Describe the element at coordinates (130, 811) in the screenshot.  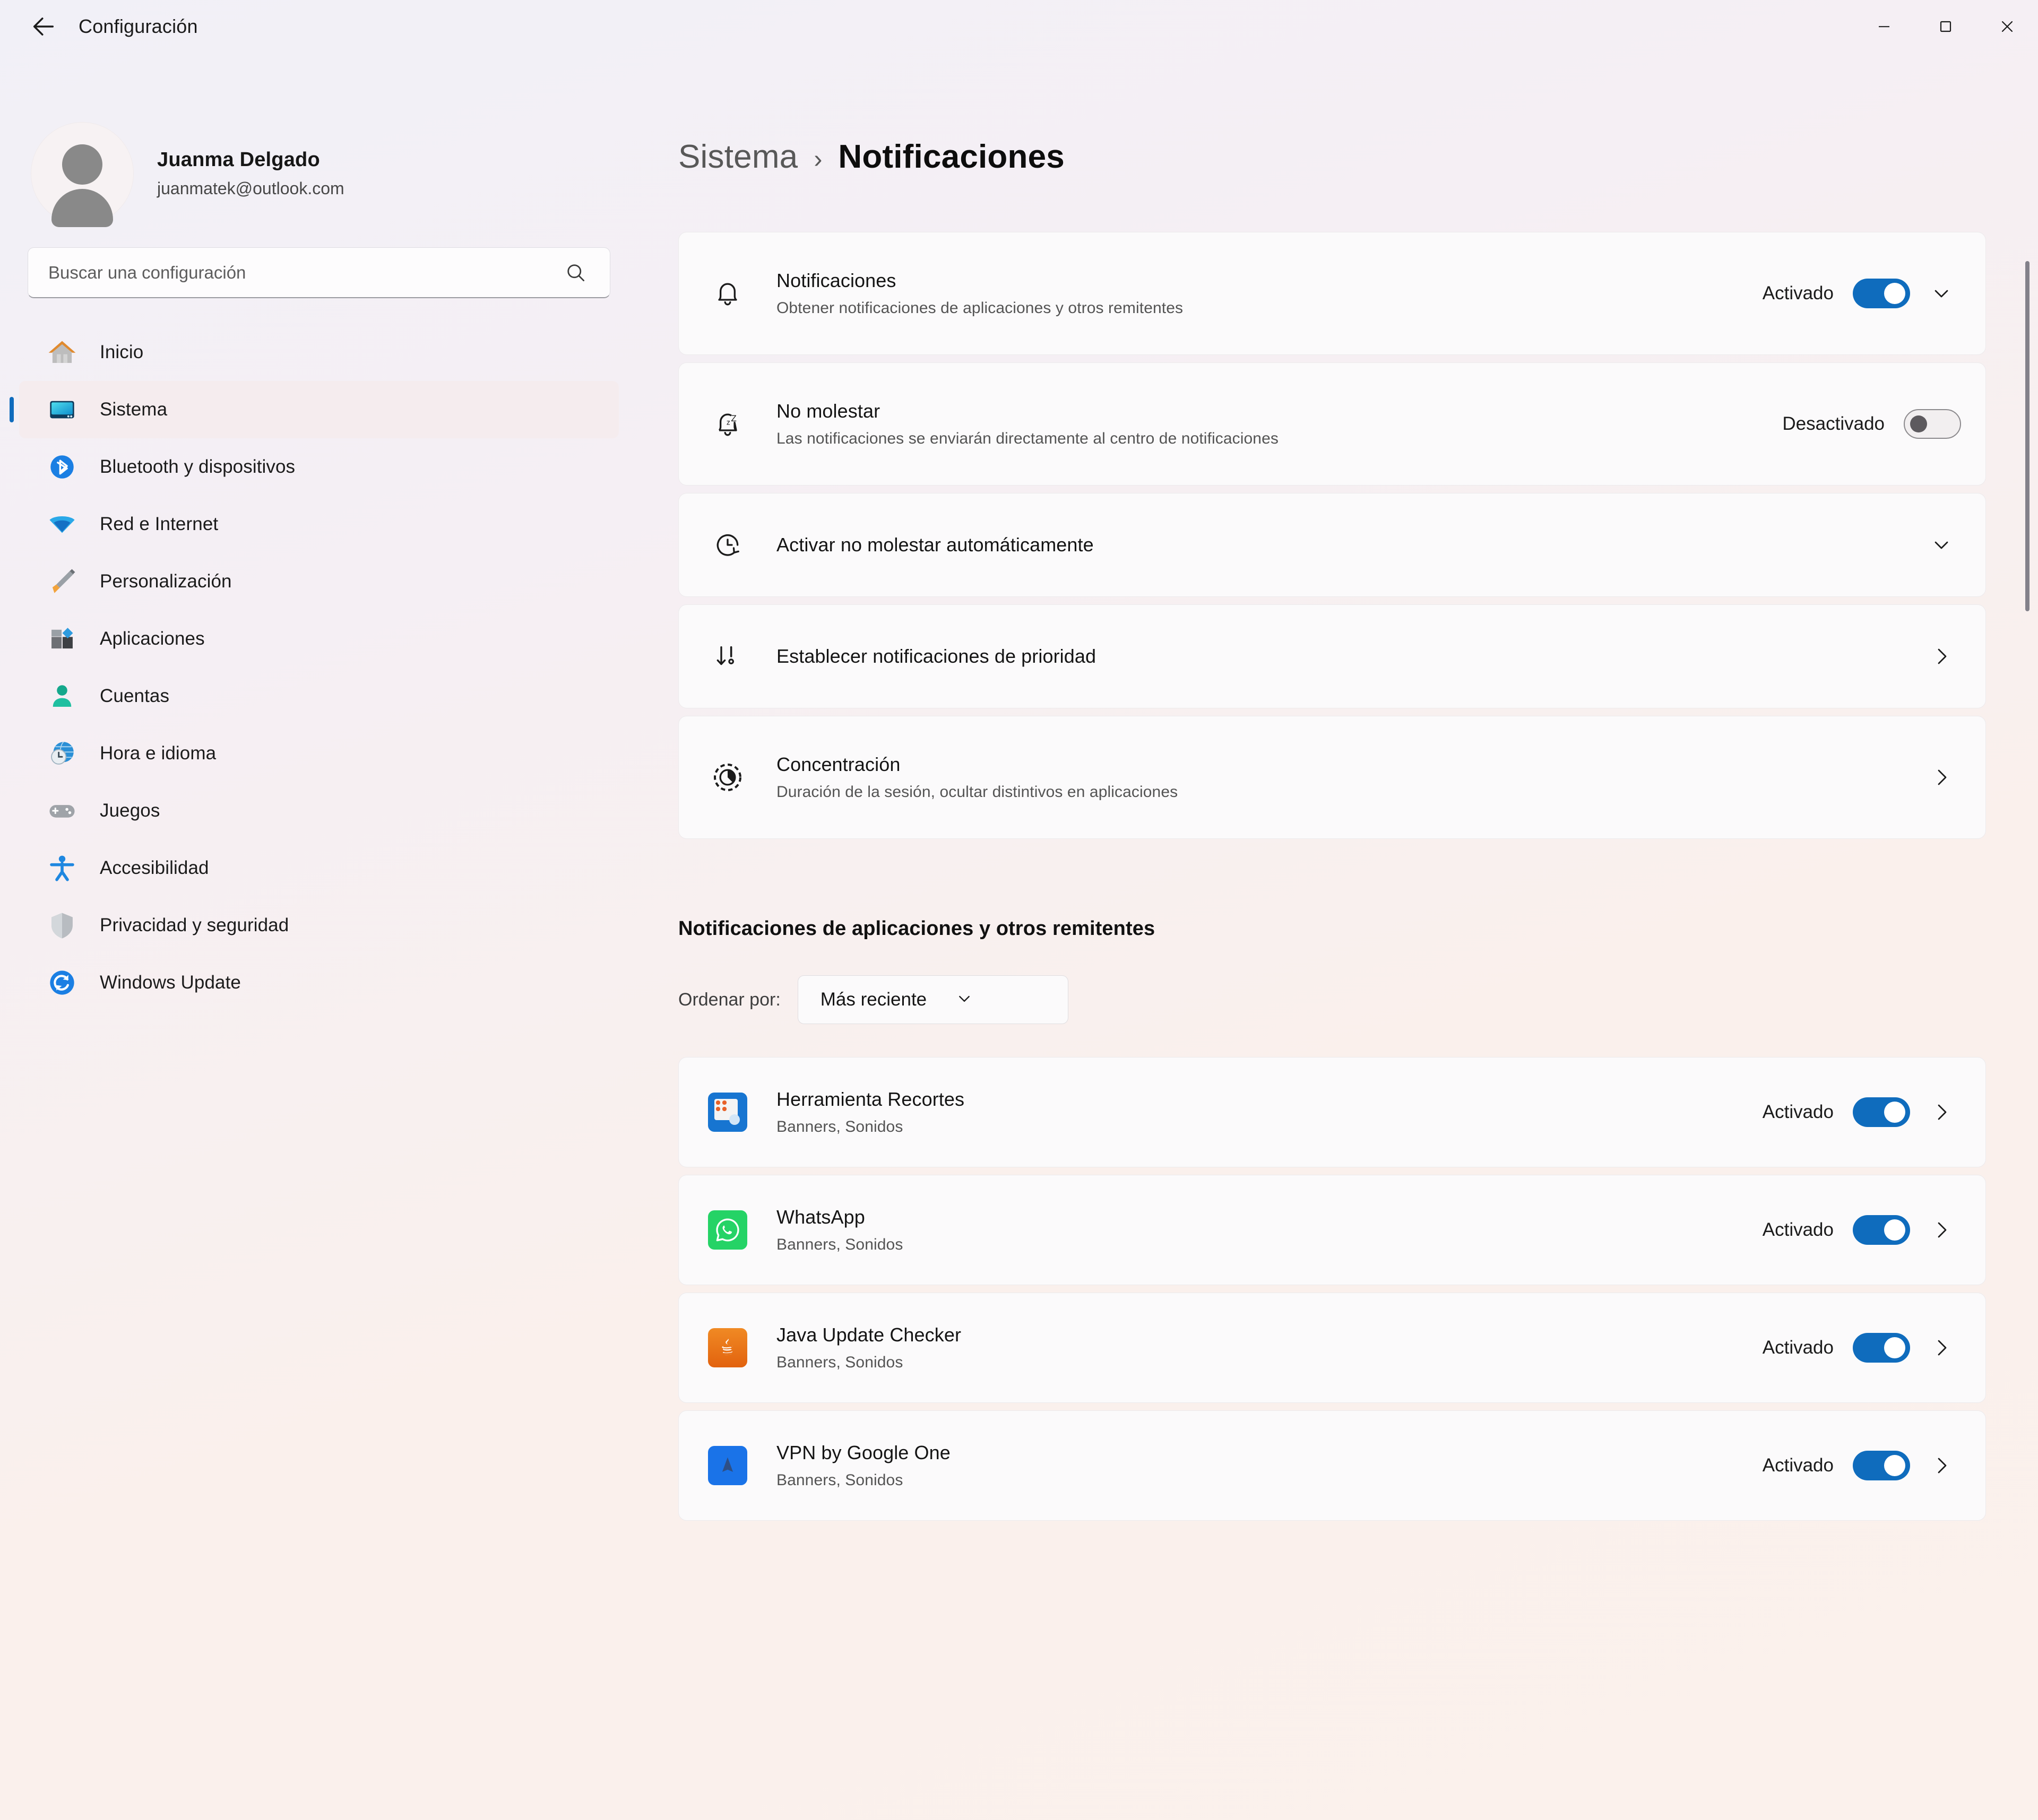
I see `sidebar-item-label: Juegos` at that location.